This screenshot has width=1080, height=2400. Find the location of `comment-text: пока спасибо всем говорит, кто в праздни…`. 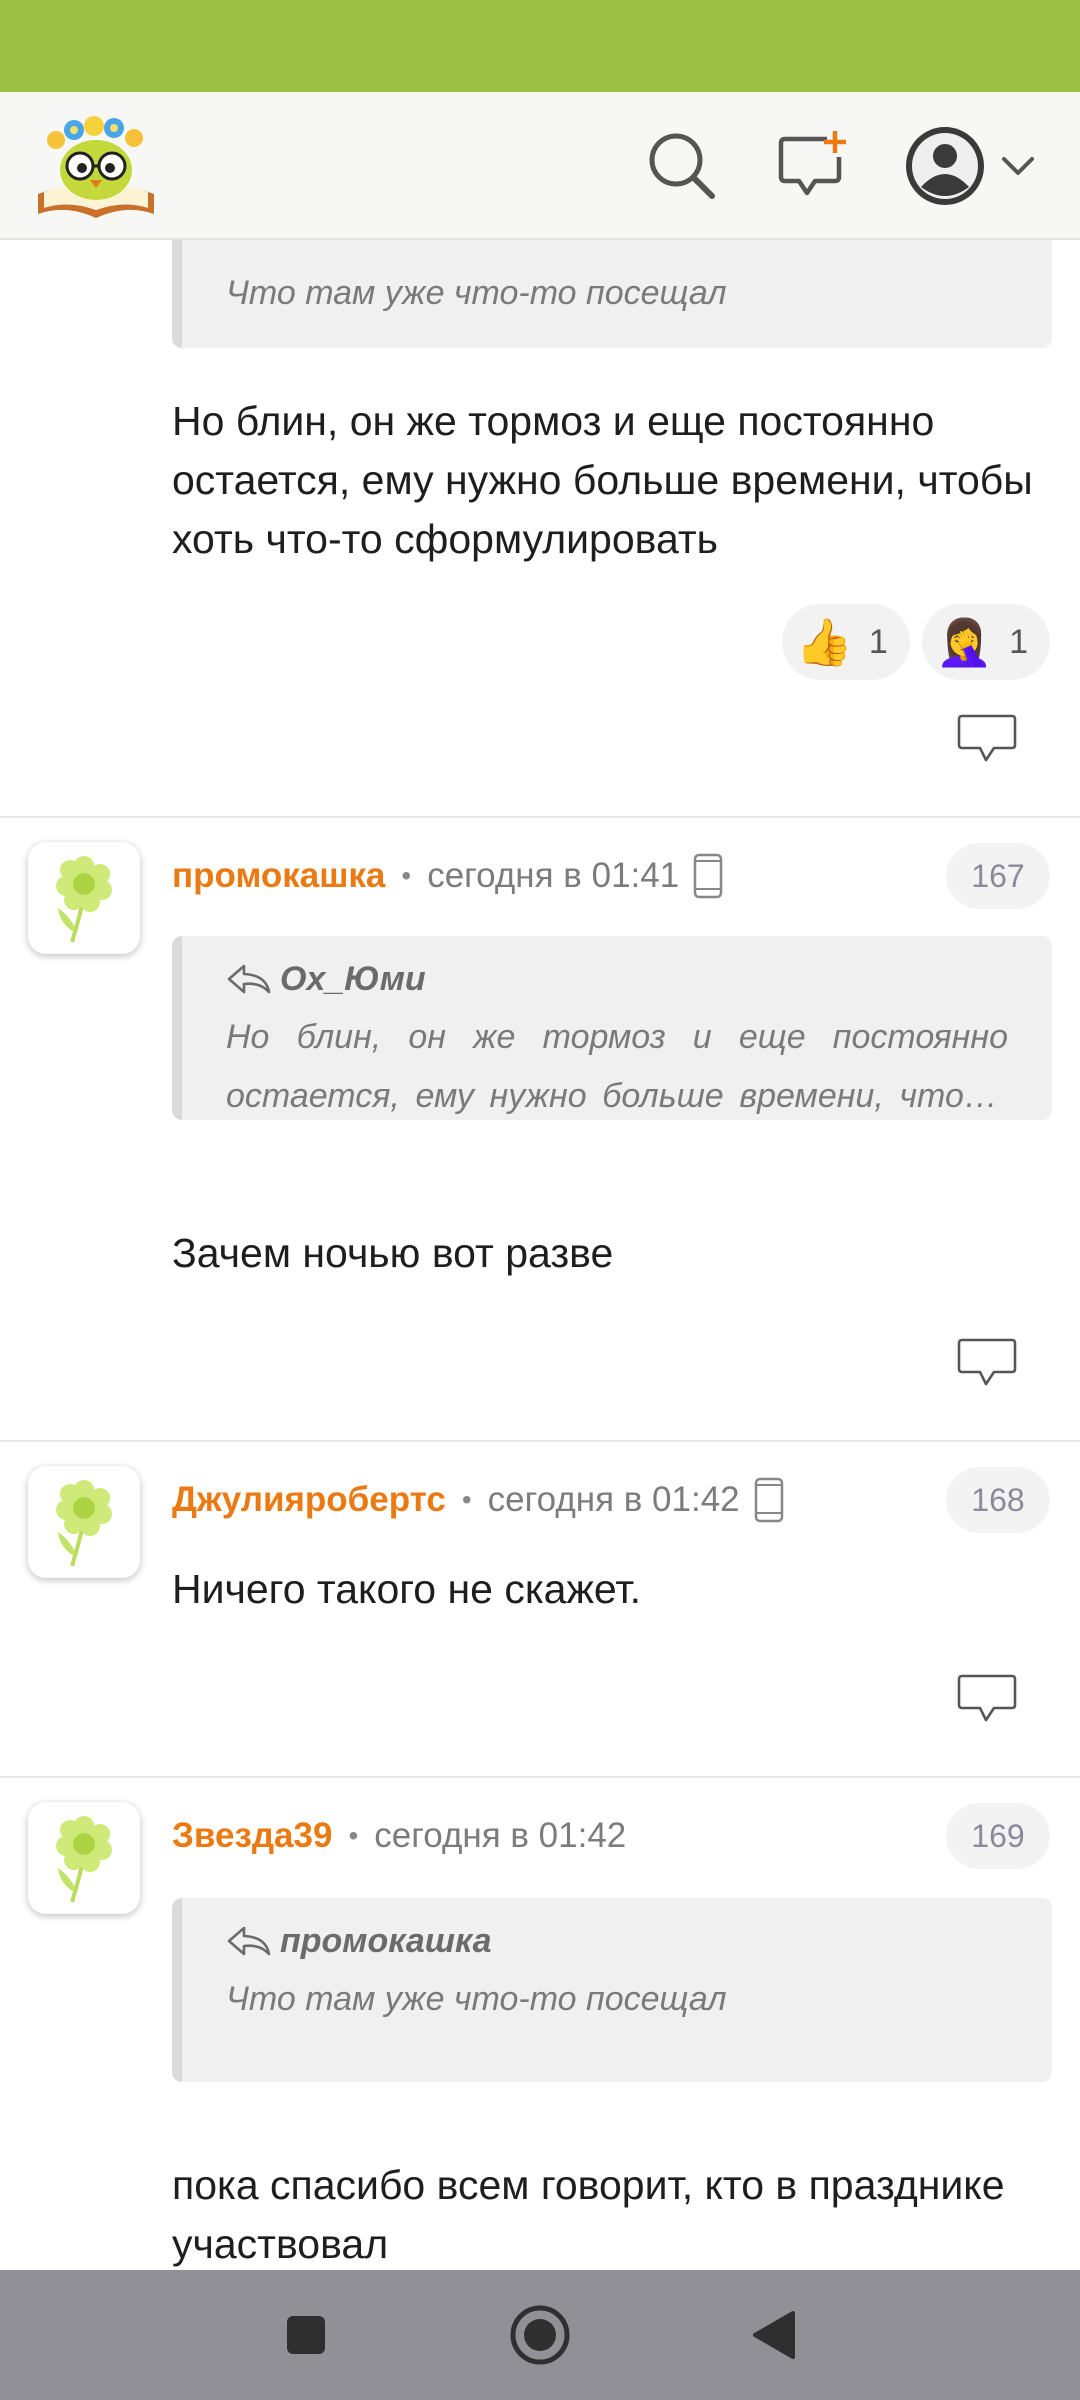

comment-text: пока спасибо всем говорит, кто в праздни… is located at coordinates (588, 2214).